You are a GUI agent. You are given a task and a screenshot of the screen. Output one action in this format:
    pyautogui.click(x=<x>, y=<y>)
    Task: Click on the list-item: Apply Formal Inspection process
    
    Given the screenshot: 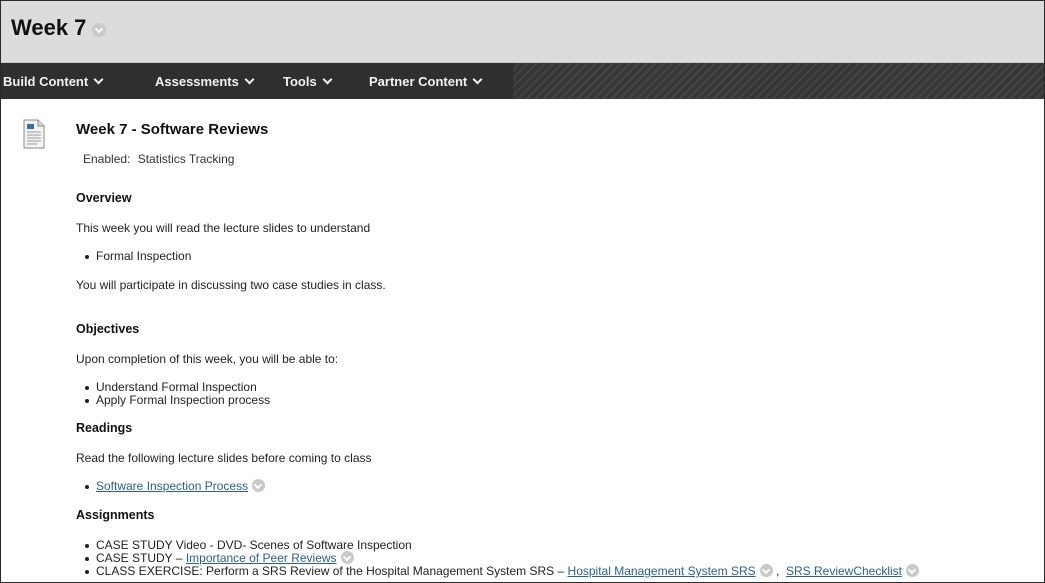 What is the action you would take?
    pyautogui.click(x=177, y=400)
    